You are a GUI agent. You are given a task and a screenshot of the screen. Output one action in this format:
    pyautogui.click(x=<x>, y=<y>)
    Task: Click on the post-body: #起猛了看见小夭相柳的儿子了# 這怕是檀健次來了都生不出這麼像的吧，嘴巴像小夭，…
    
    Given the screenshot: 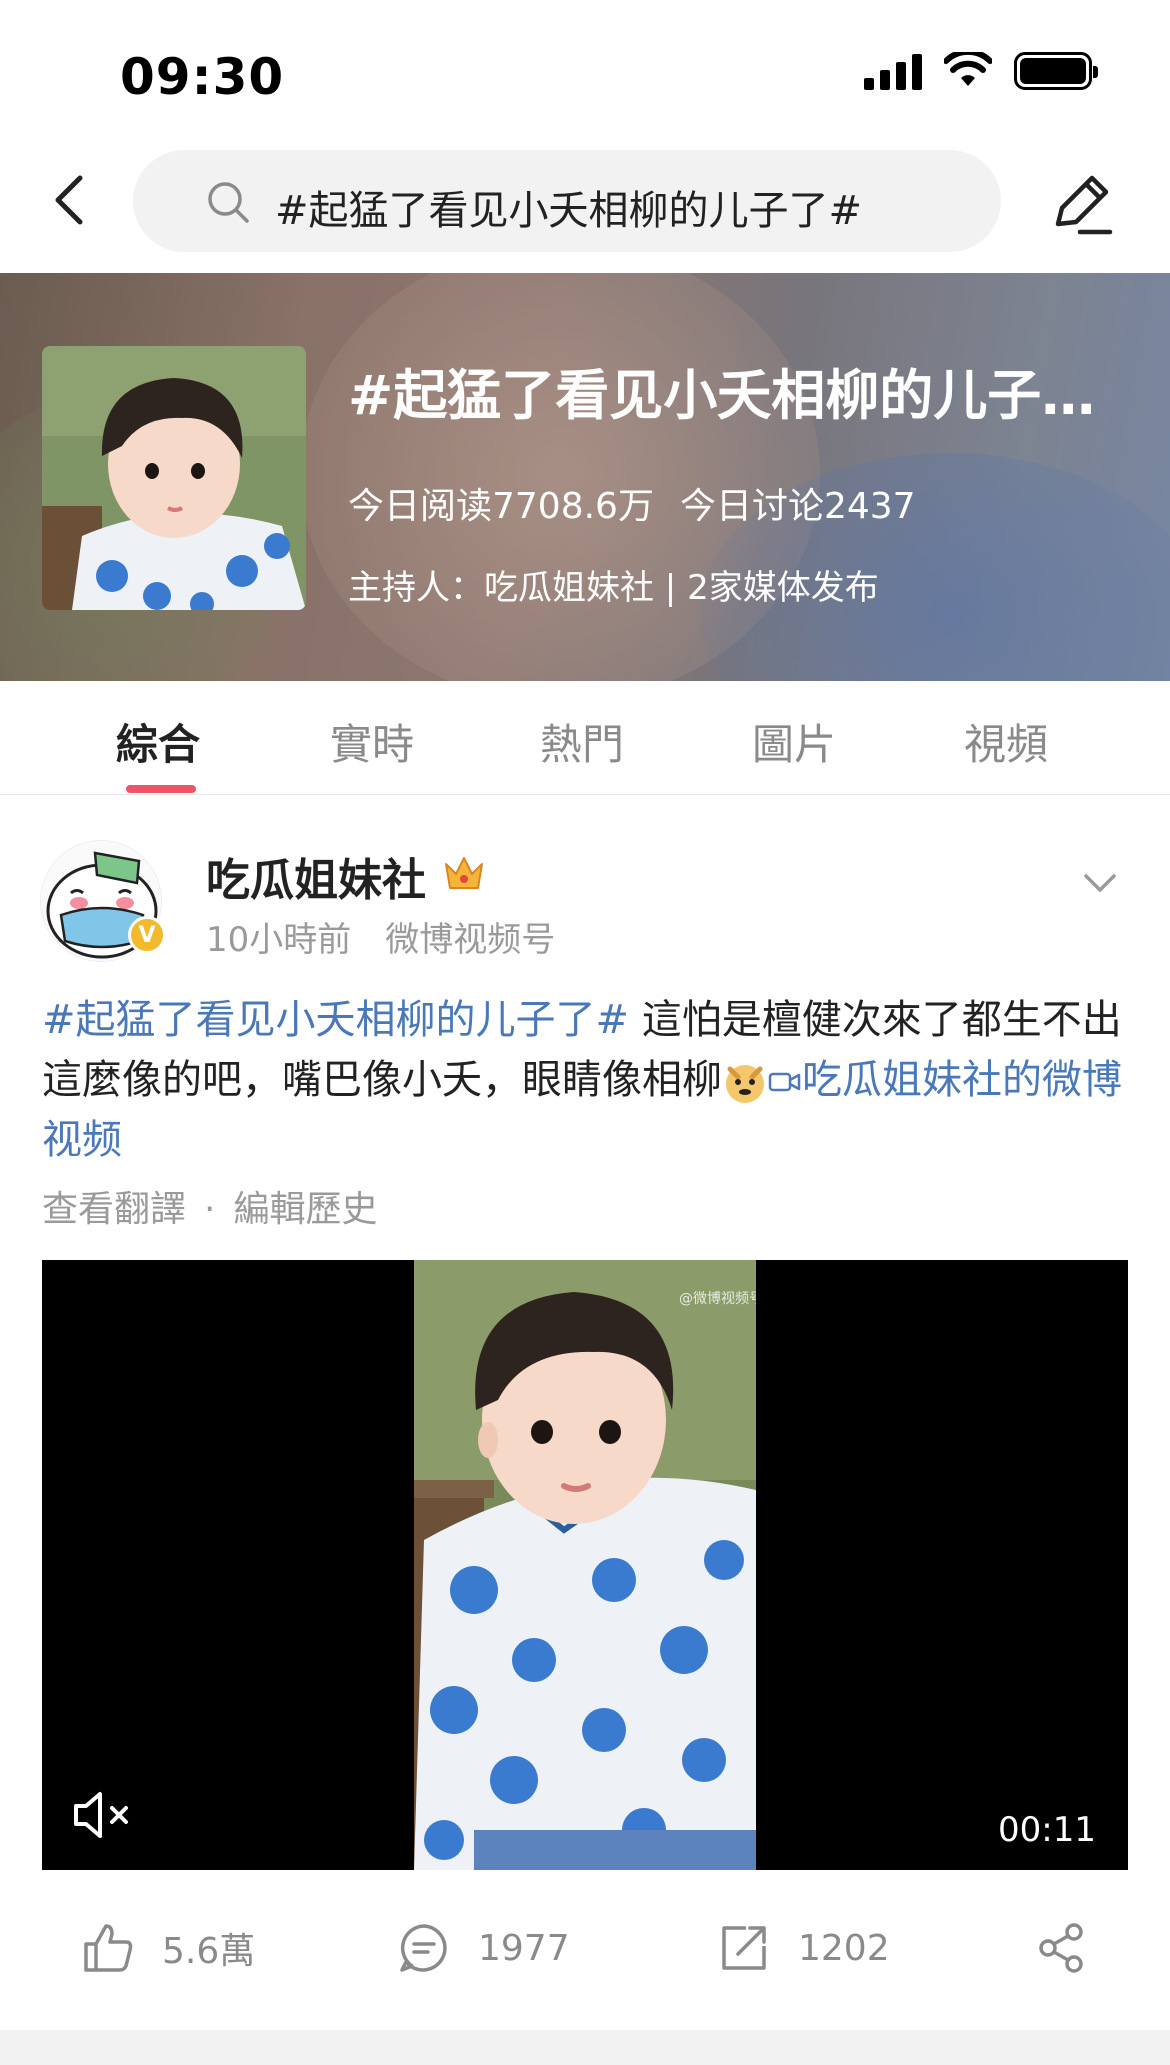 What is the action you would take?
    pyautogui.click(x=587, y=1080)
    